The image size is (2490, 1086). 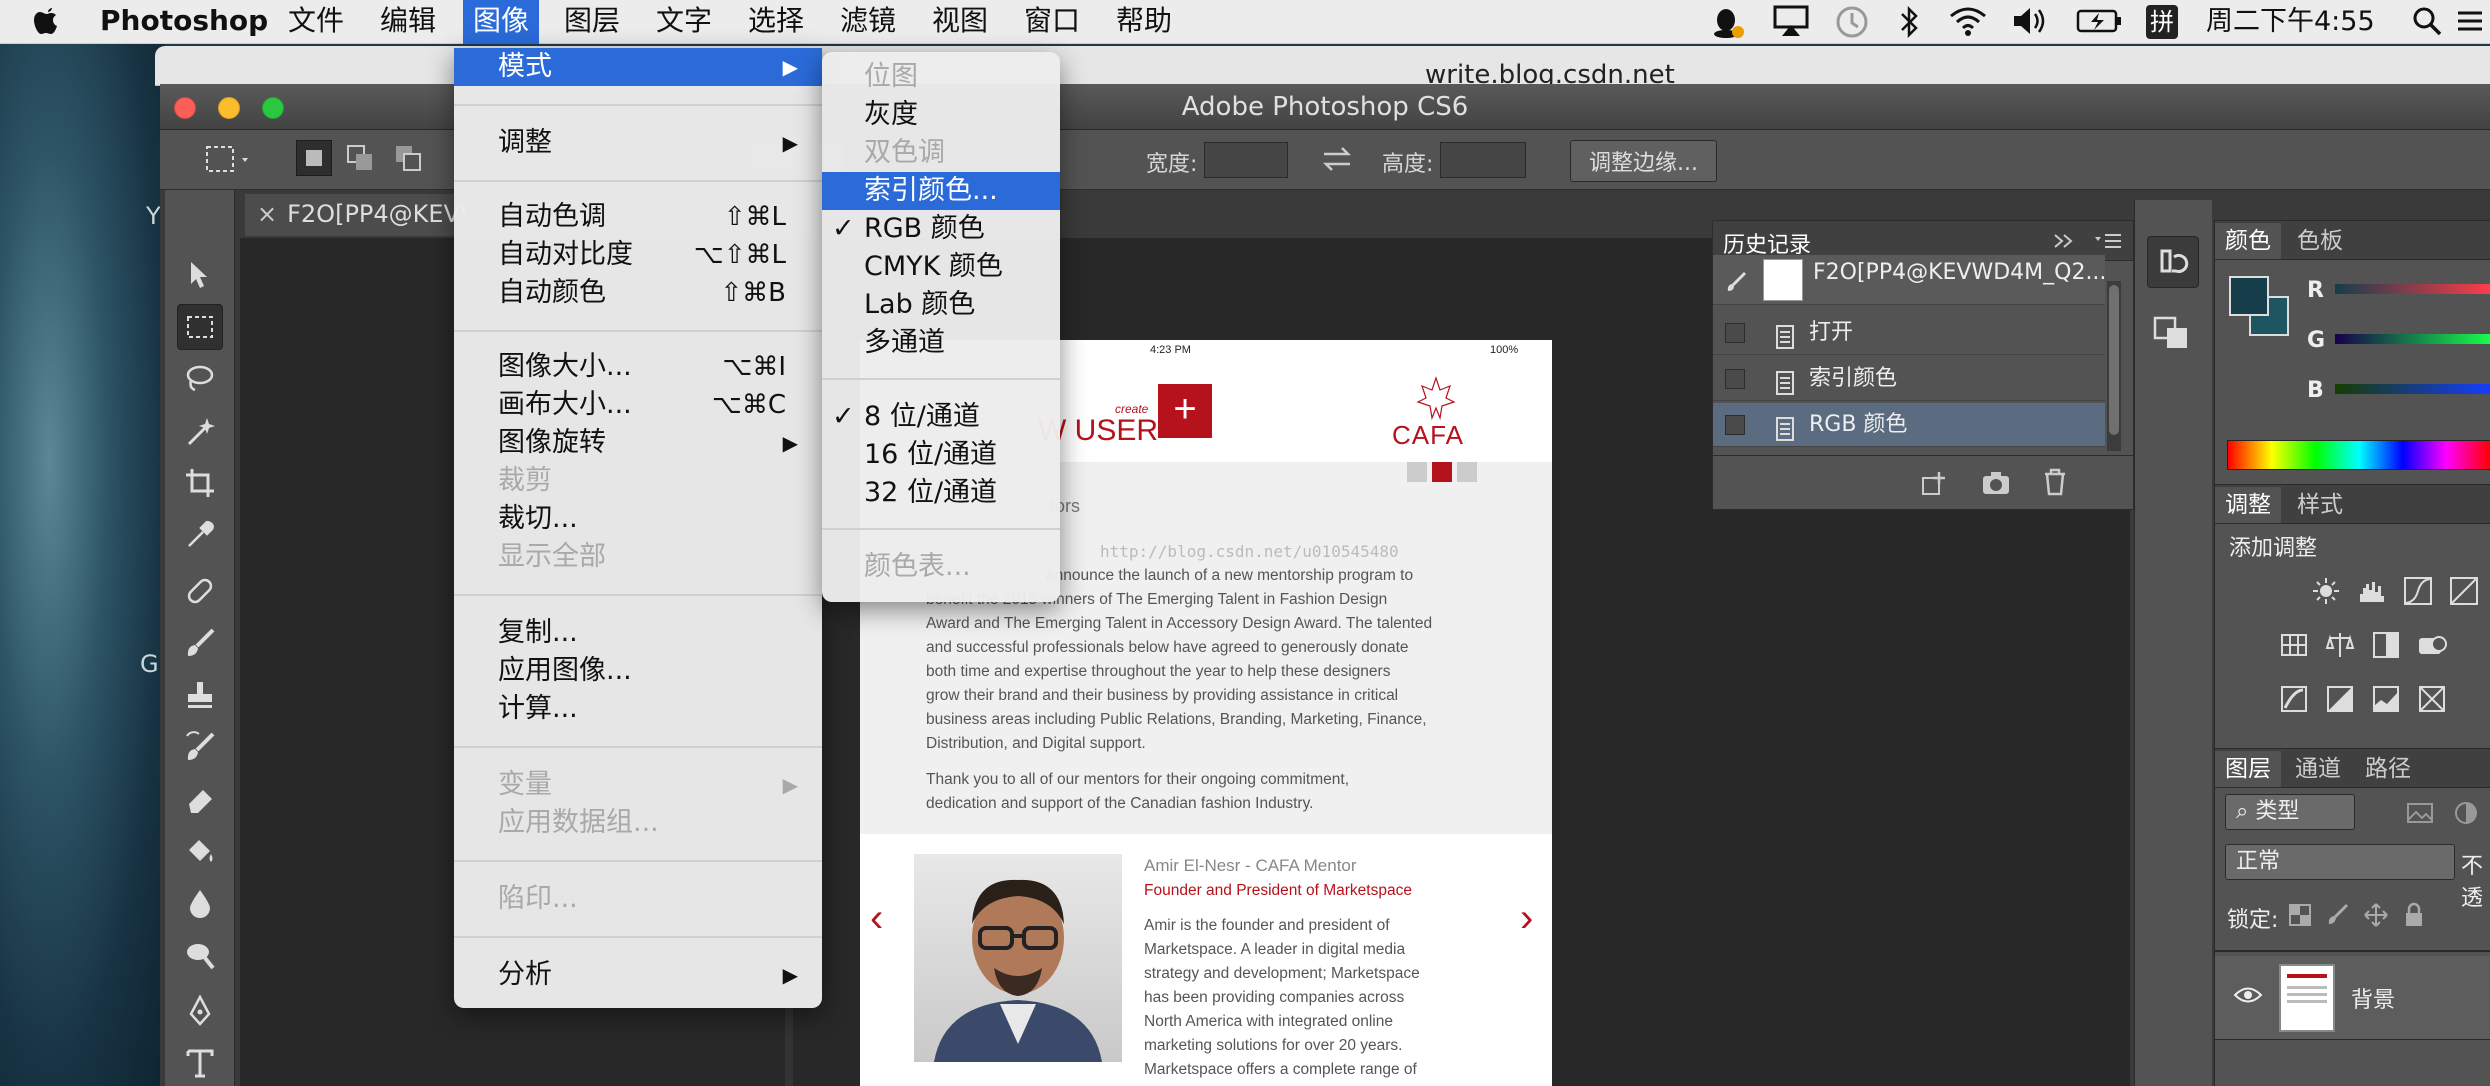 What do you see at coordinates (200, 955) in the screenshot?
I see `dodge-tool-icon` at bounding box center [200, 955].